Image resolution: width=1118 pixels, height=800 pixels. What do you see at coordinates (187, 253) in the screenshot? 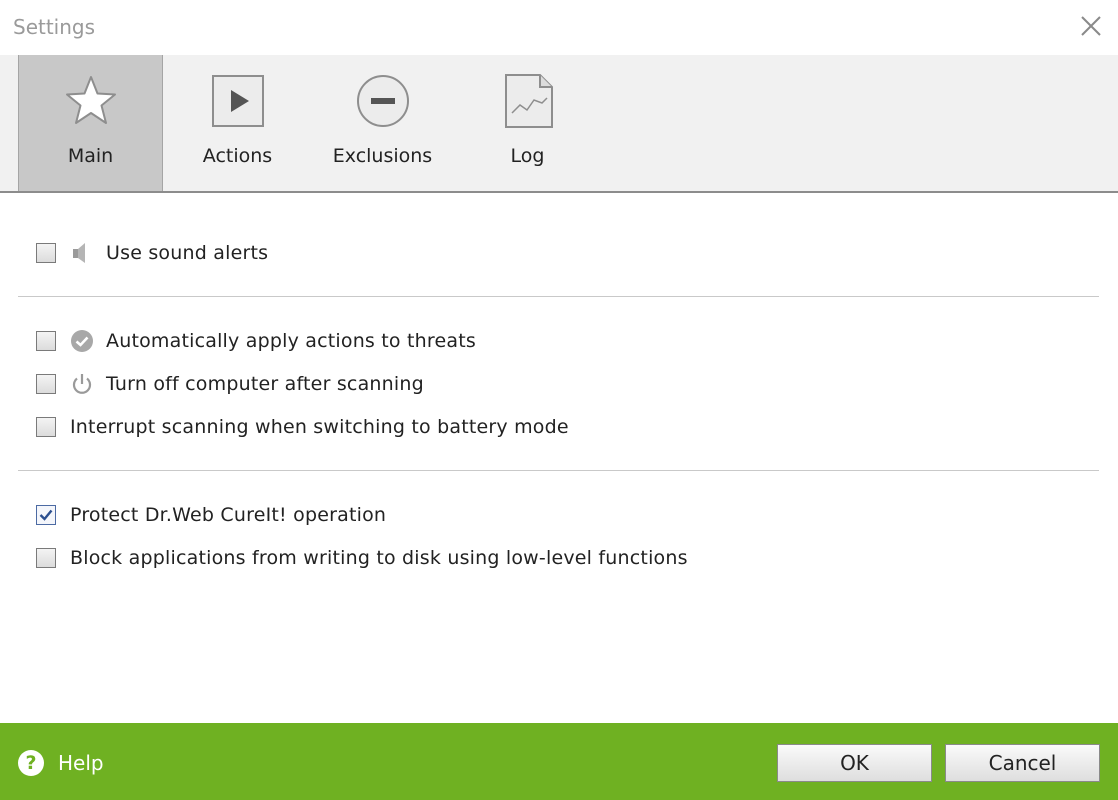
I see `option-label: Use sound alerts` at bounding box center [187, 253].